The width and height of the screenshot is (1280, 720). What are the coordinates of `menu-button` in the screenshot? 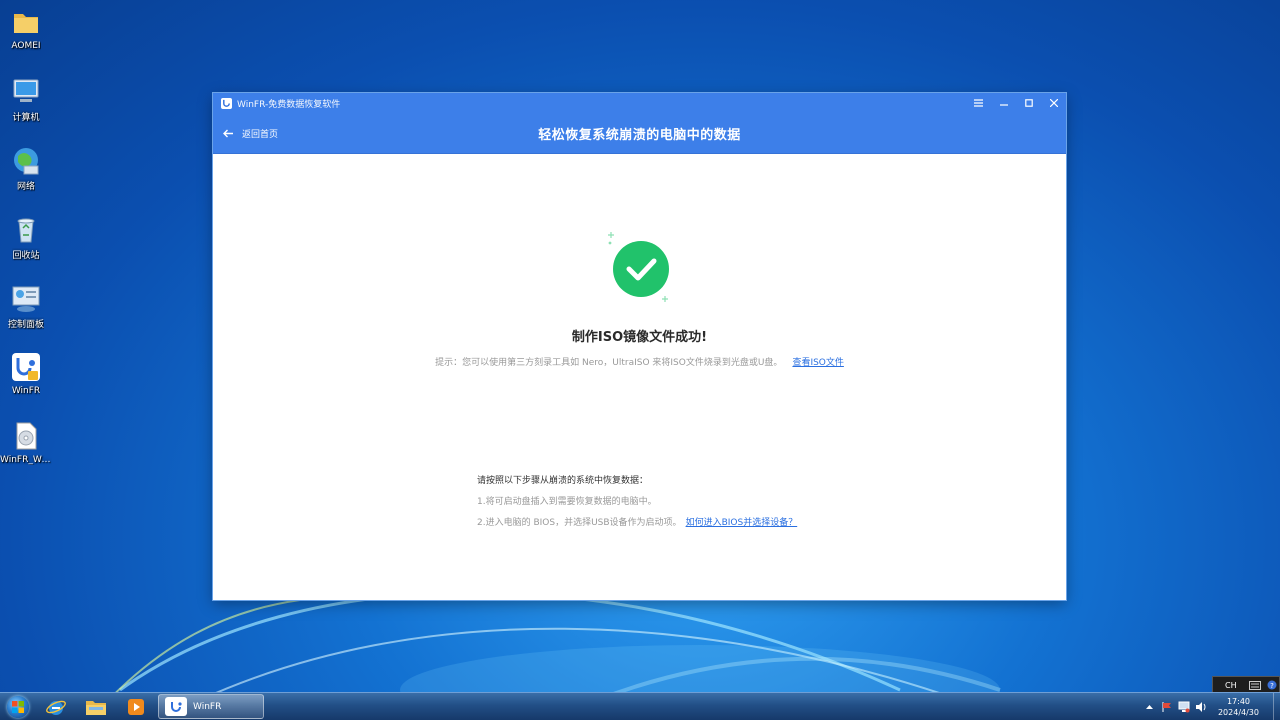 It's located at (978, 103).